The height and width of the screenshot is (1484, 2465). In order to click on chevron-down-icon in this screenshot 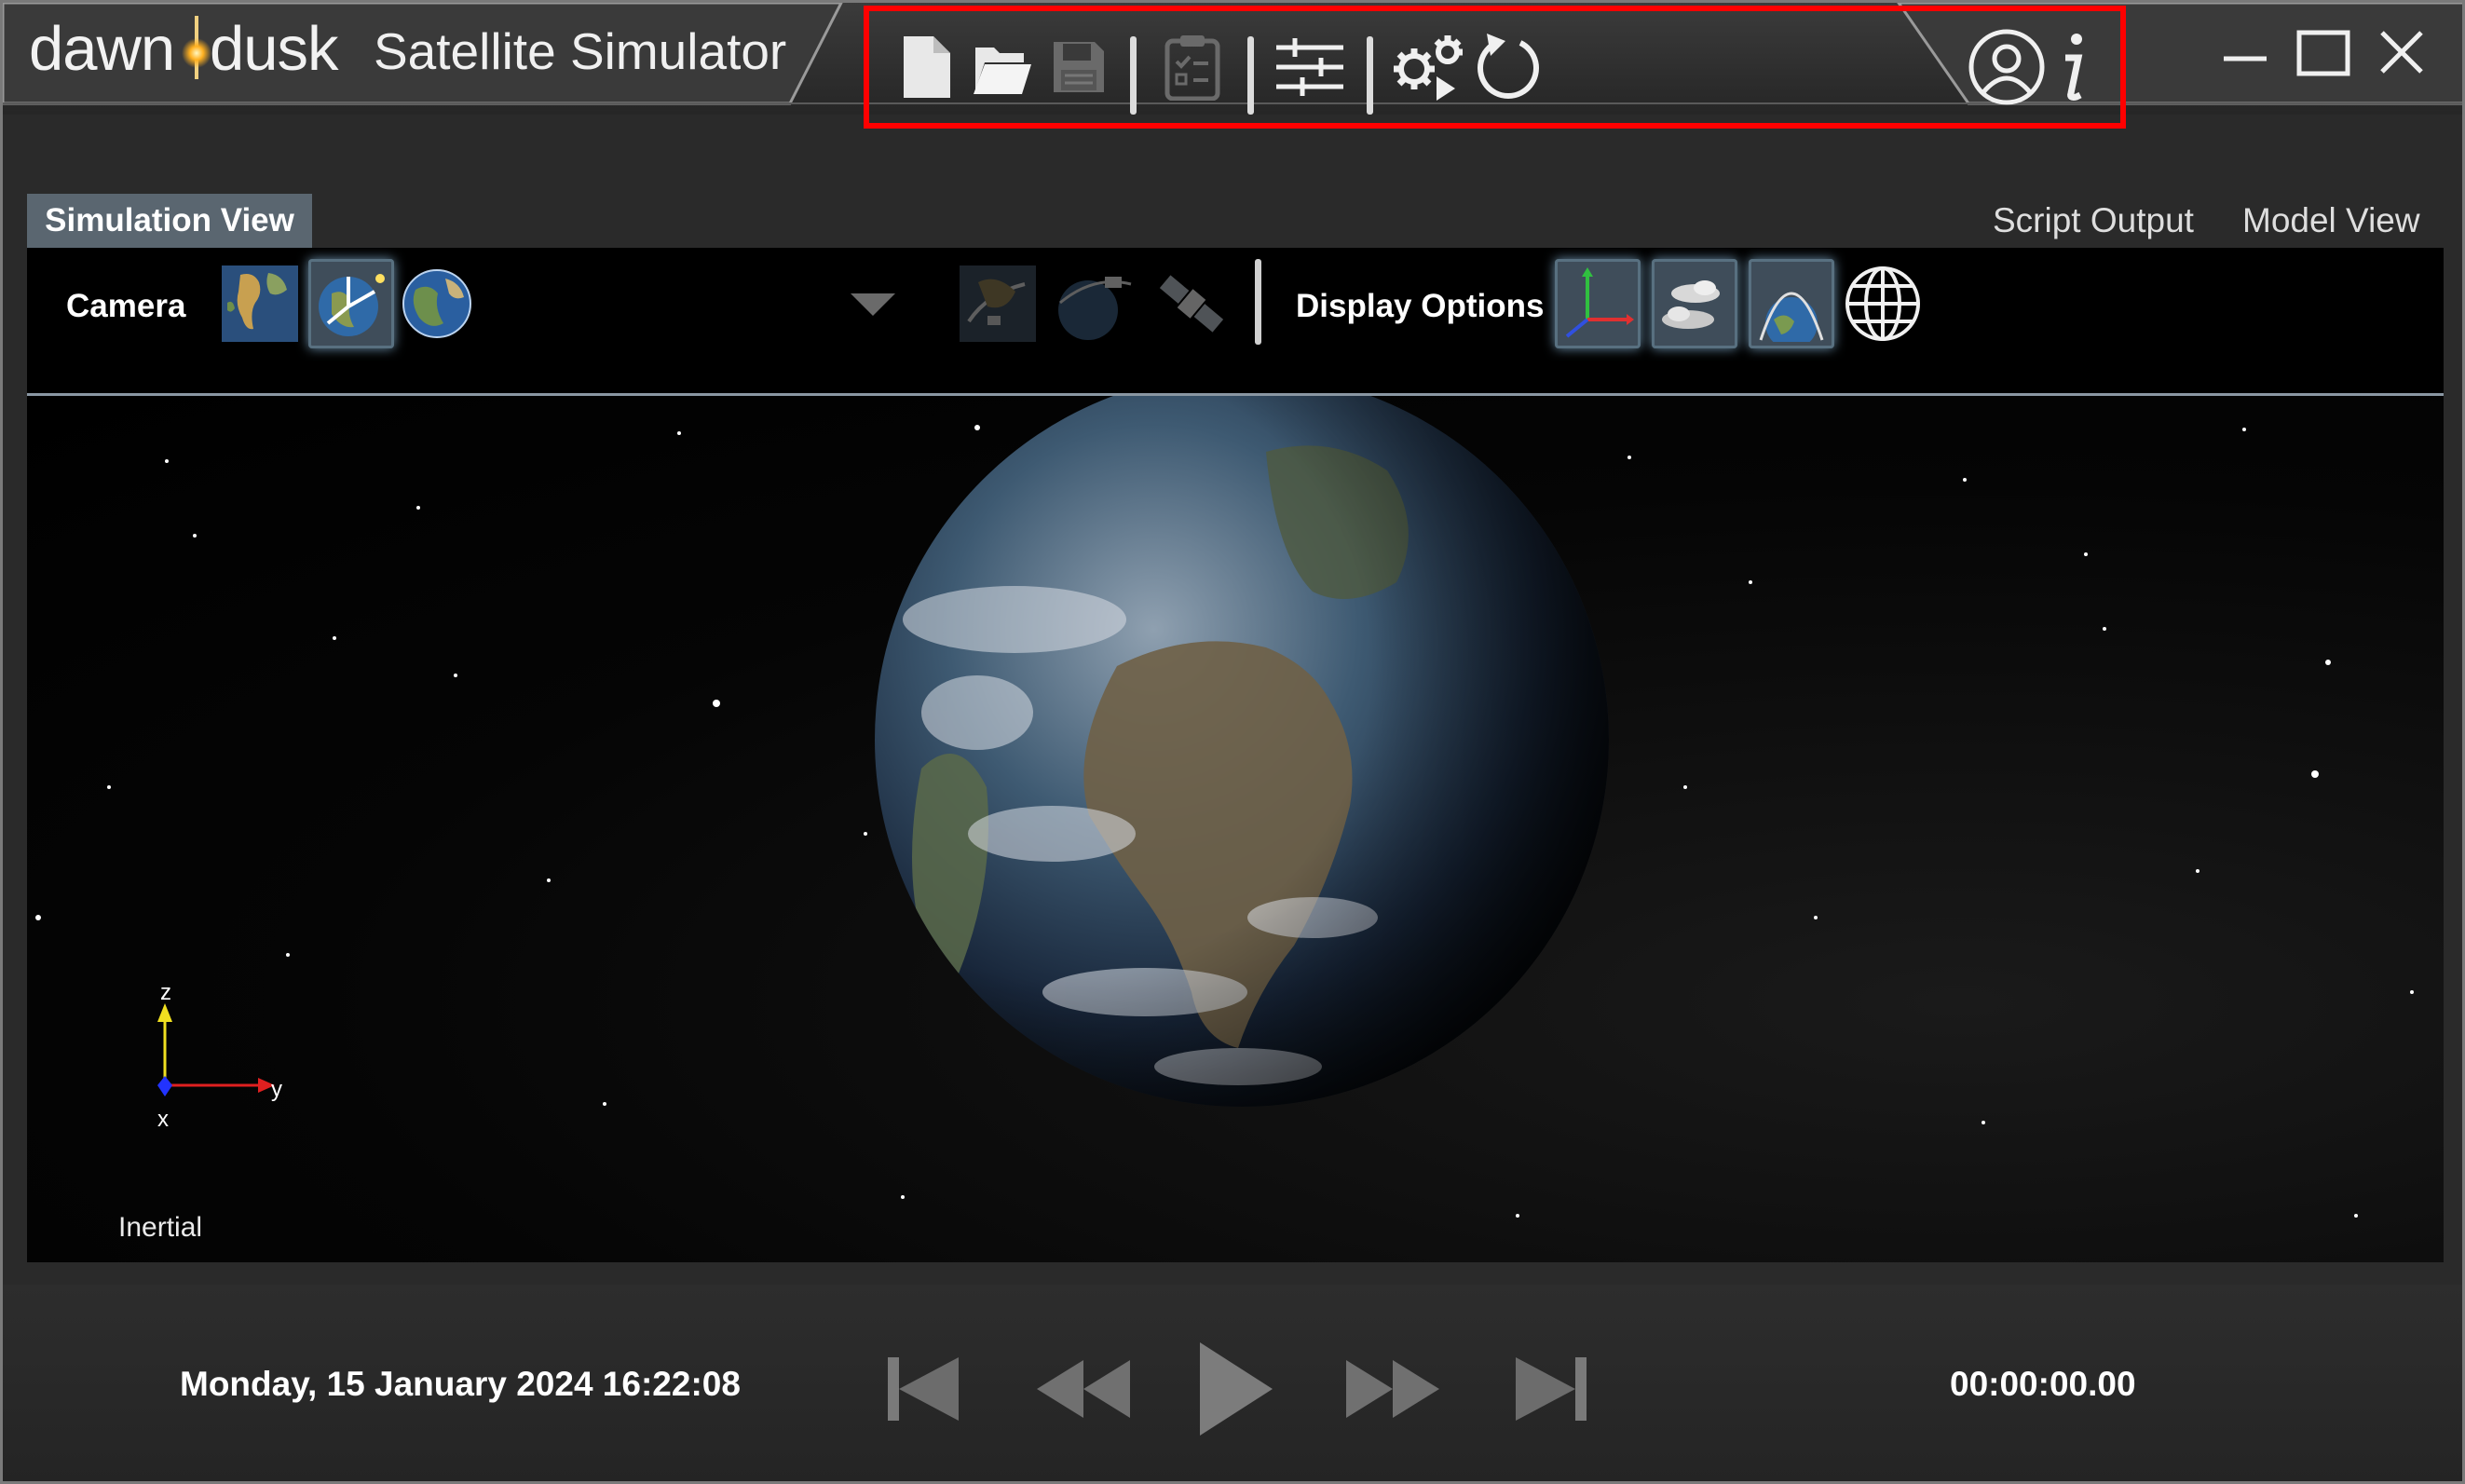, I will do `click(873, 305)`.